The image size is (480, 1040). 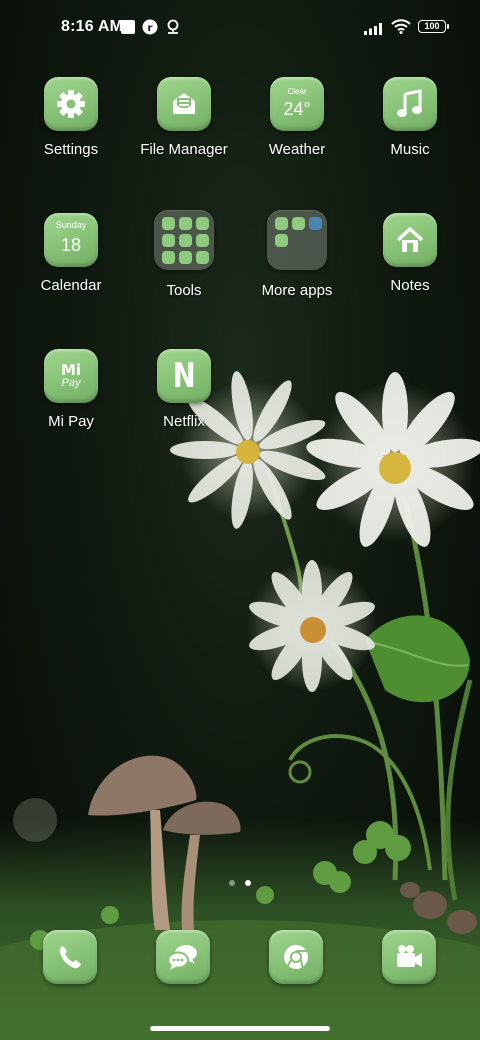 I want to click on app-folder-more-apps: More apps, so click(x=297, y=254).